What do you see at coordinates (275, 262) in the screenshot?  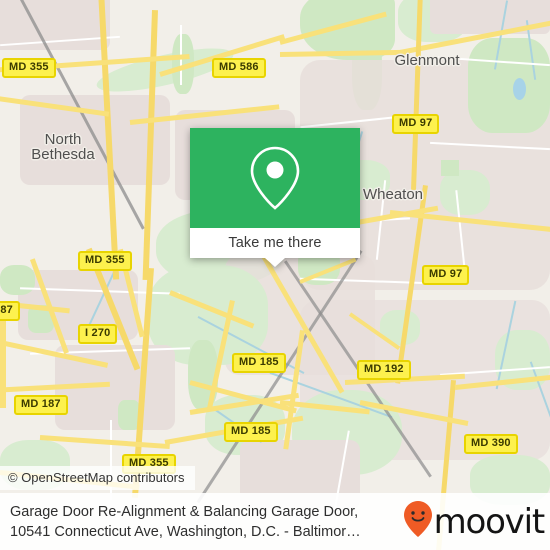 I see `popup-tail` at bounding box center [275, 262].